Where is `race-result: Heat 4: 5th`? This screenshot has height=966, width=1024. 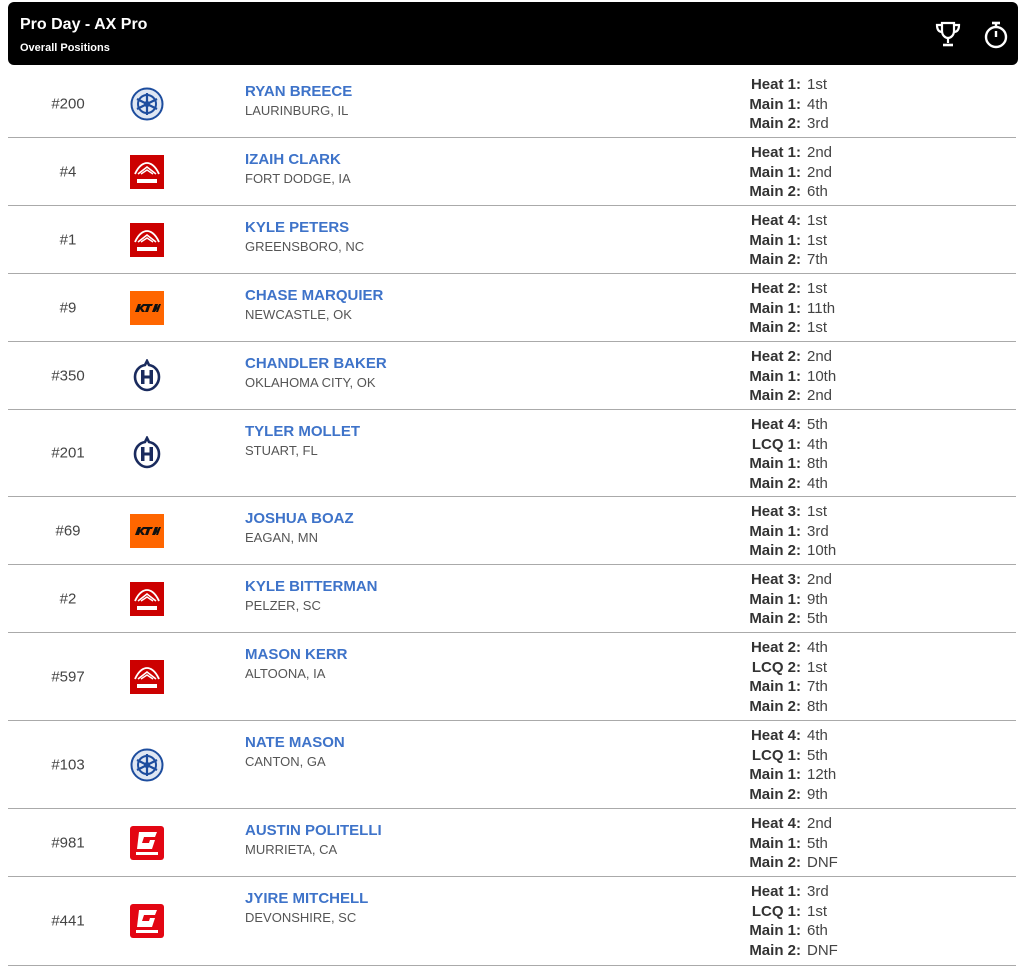
race-result: Heat 4: 5th is located at coordinates (768, 425).